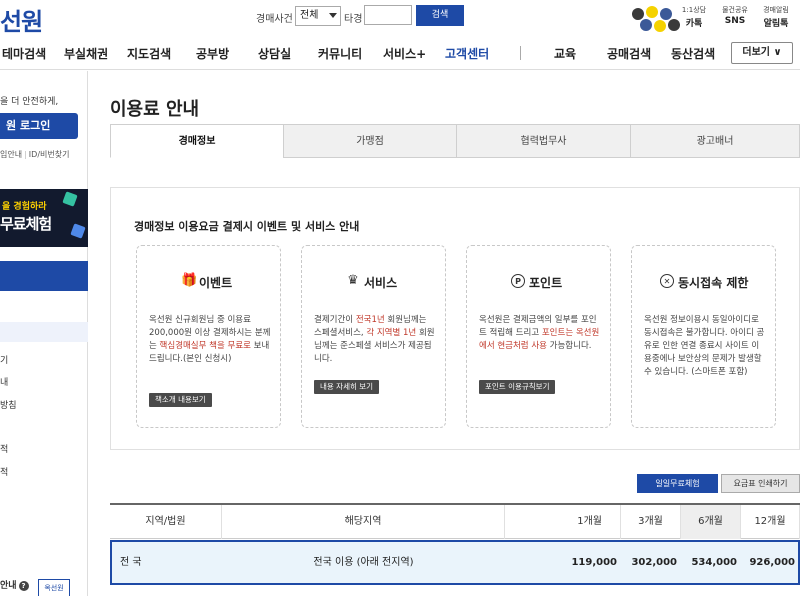  I want to click on fee-tabs: 경매정보 가맹점 협력법무사 광고배너, so click(455, 141).